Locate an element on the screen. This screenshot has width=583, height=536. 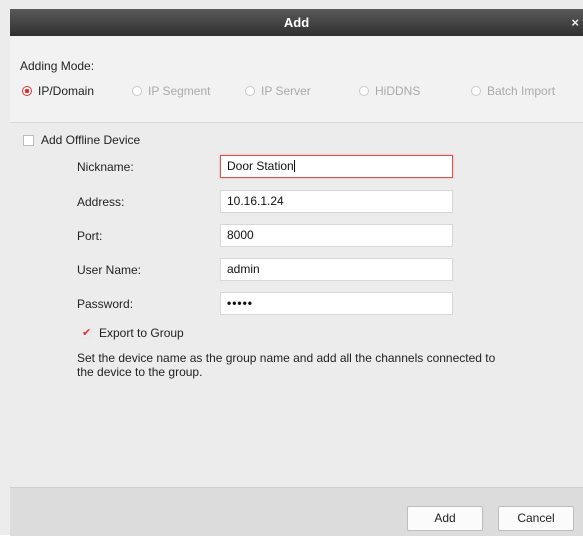
add-offline-device-checkbox: Add Offline Device is located at coordinates (81, 140).